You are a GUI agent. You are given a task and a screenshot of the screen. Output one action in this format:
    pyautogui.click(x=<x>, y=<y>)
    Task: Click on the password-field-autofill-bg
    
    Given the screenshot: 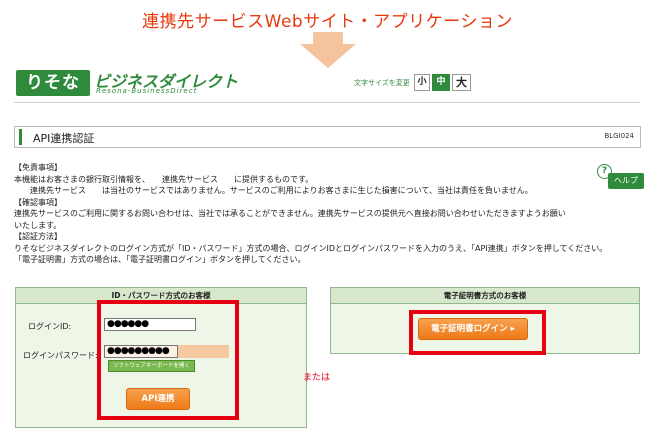 What is the action you would take?
    pyautogui.click(x=202, y=351)
    